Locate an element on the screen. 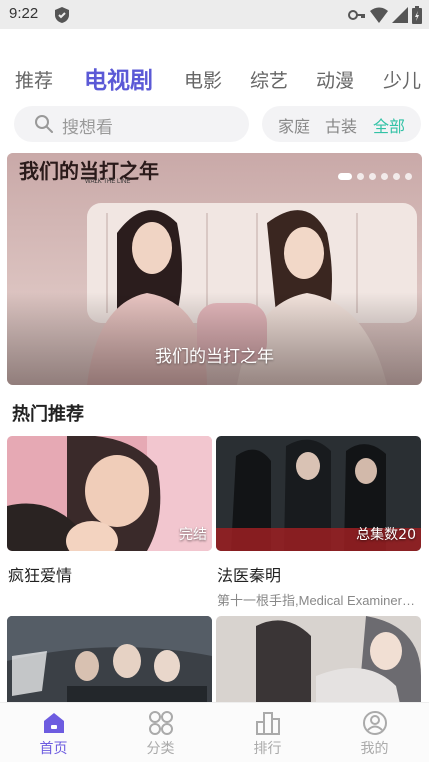 The height and width of the screenshot is (762, 429). card-title: 疯狂爱情 is located at coordinates (40, 575).